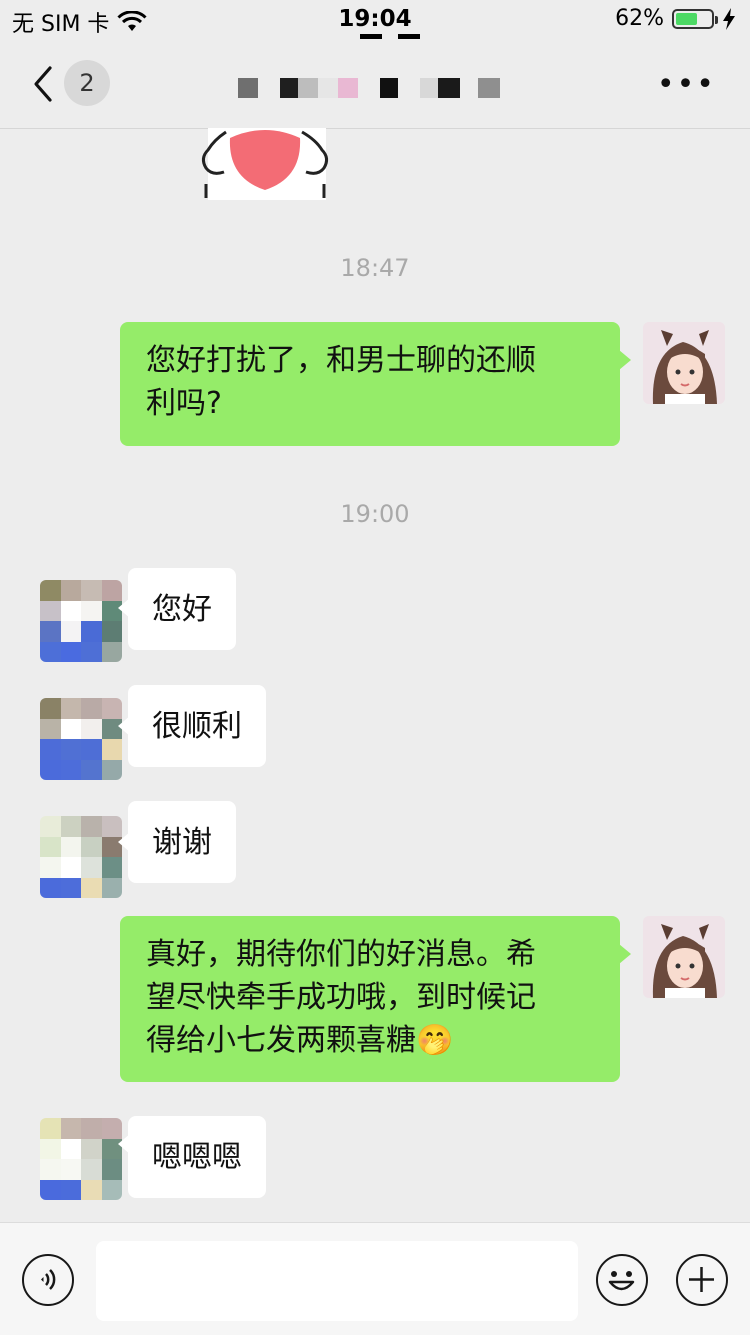 Image resolution: width=750 pixels, height=1335 pixels. I want to click on message-text-line: 利吗?, so click(184, 403).